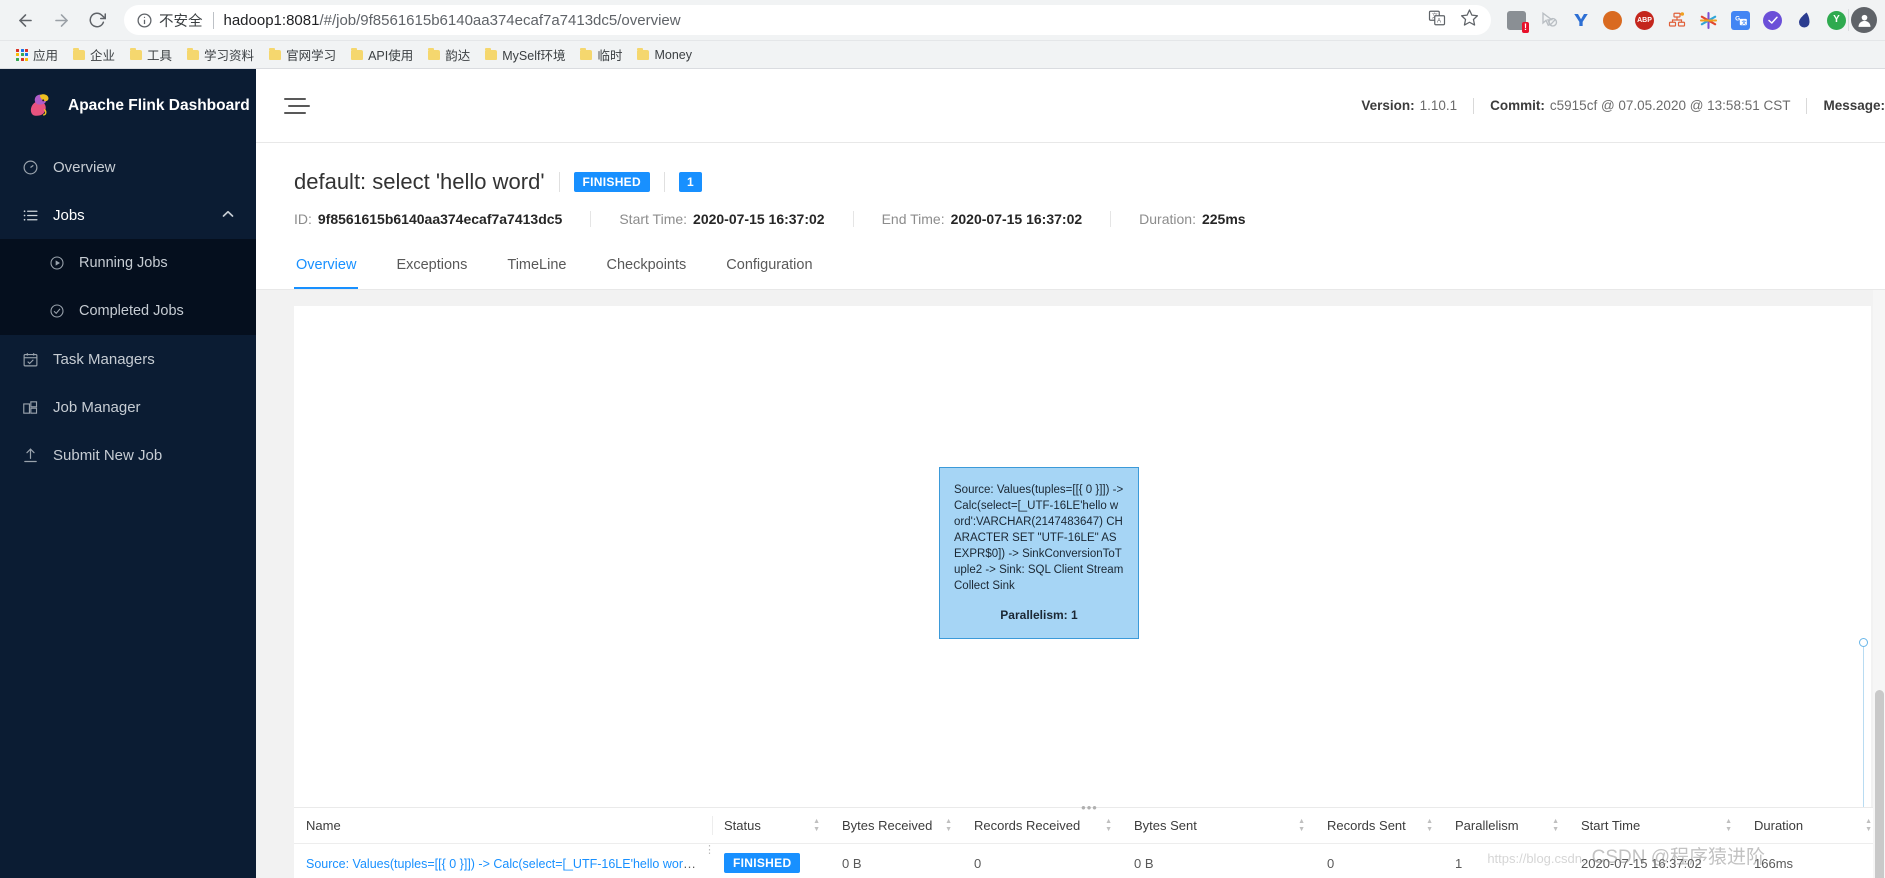 The image size is (1885, 878). I want to click on cursor-block-extension-icon, so click(1548, 20).